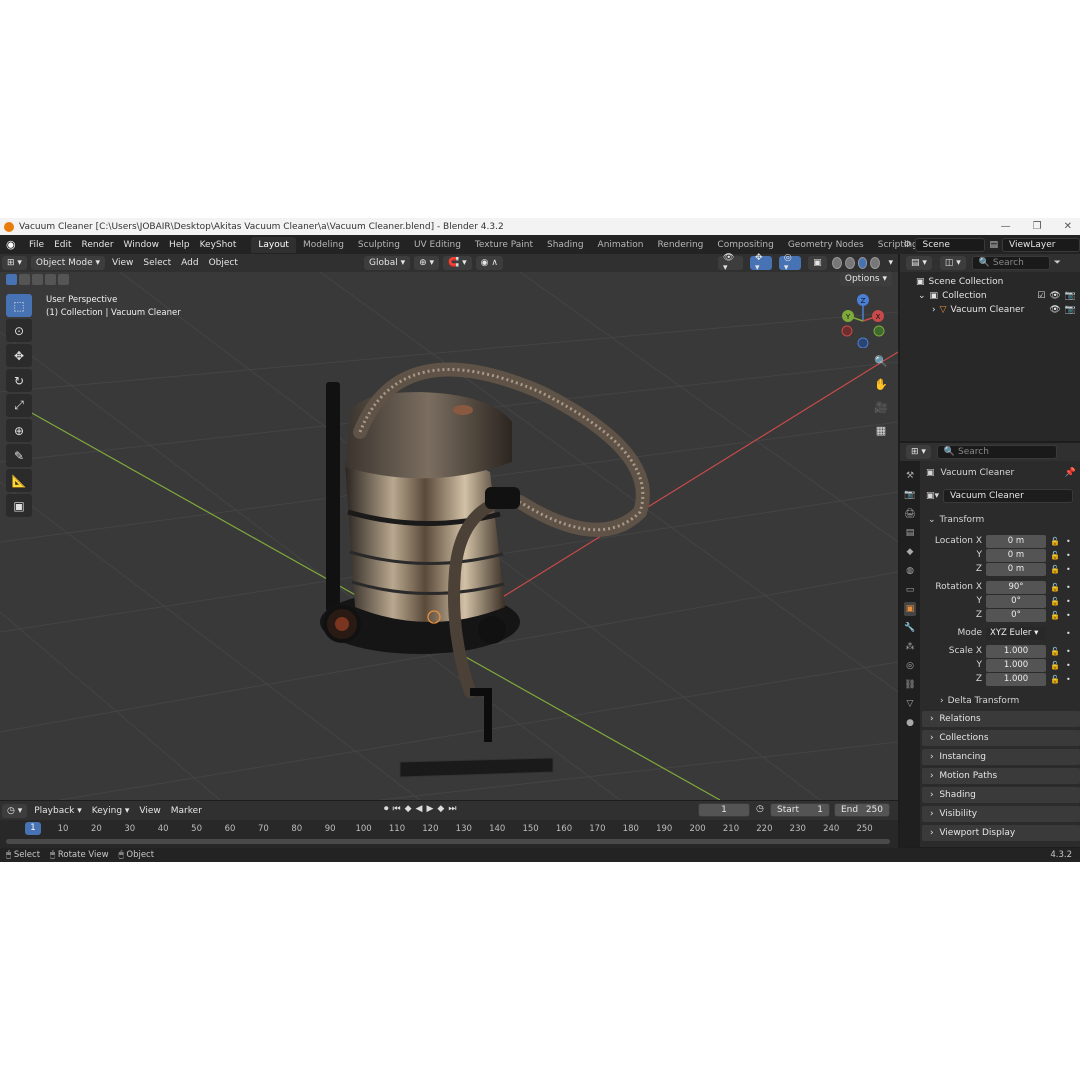  What do you see at coordinates (1070, 296) in the screenshot?
I see `collection-render-icon: 📷` at bounding box center [1070, 296].